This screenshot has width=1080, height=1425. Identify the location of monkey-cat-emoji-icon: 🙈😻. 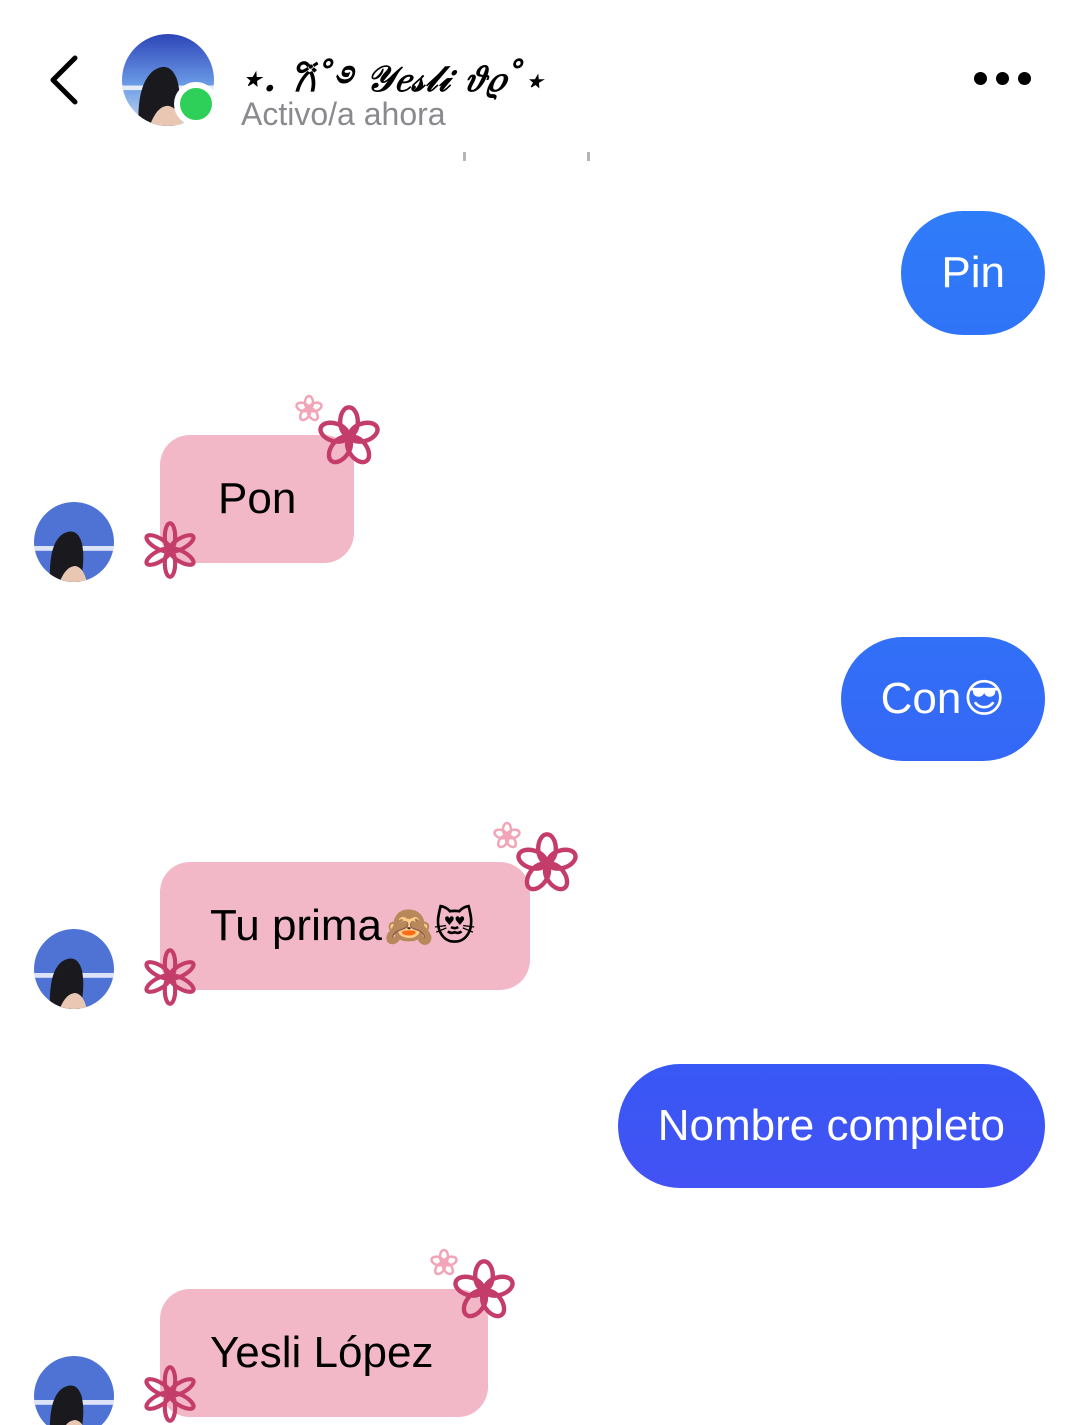
(429, 926).